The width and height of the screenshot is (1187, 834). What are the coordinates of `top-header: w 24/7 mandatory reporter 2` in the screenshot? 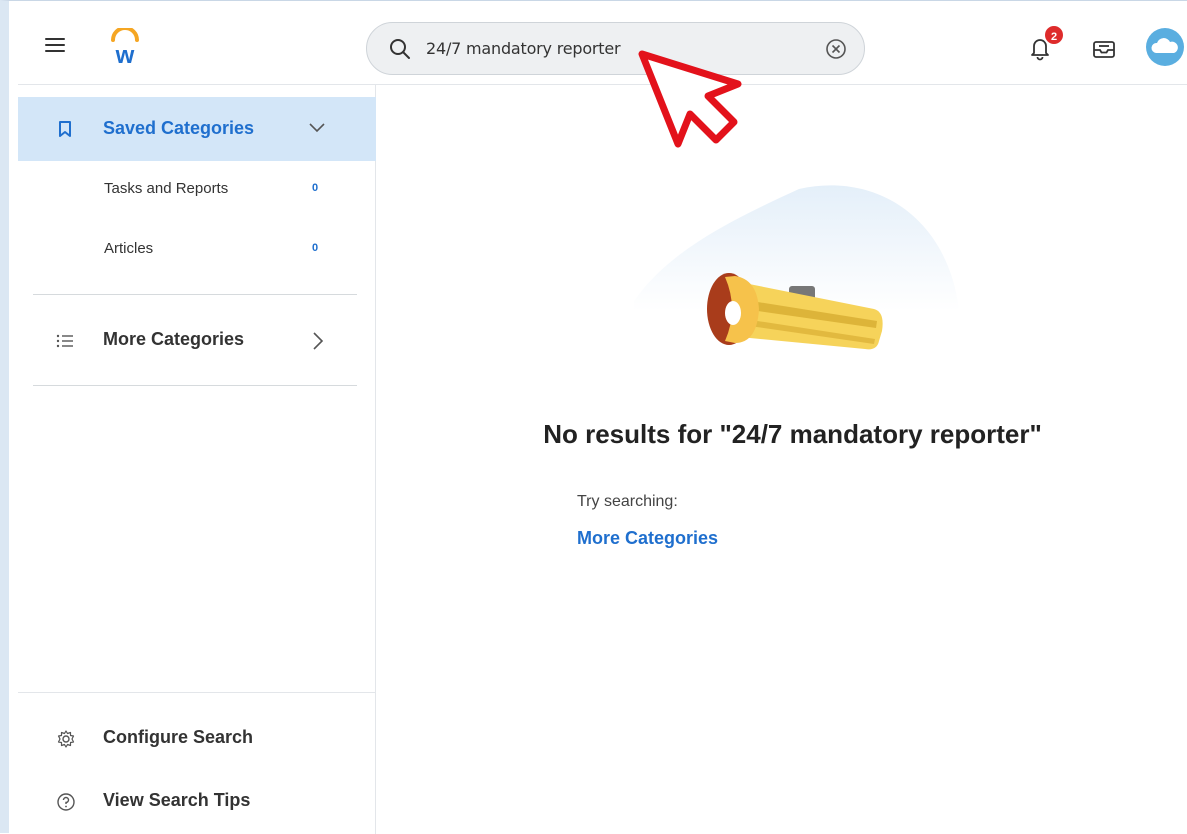 It's located at (602, 43).